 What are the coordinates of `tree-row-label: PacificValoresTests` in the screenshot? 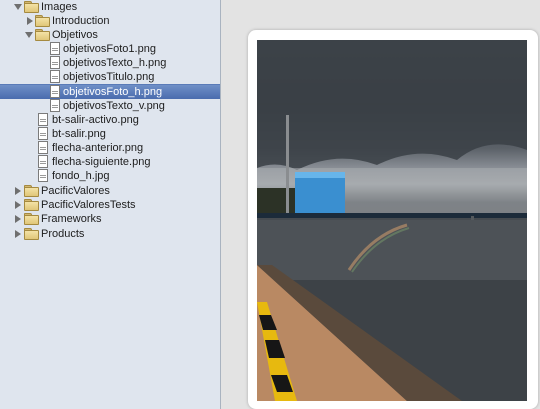 It's located at (88, 205).